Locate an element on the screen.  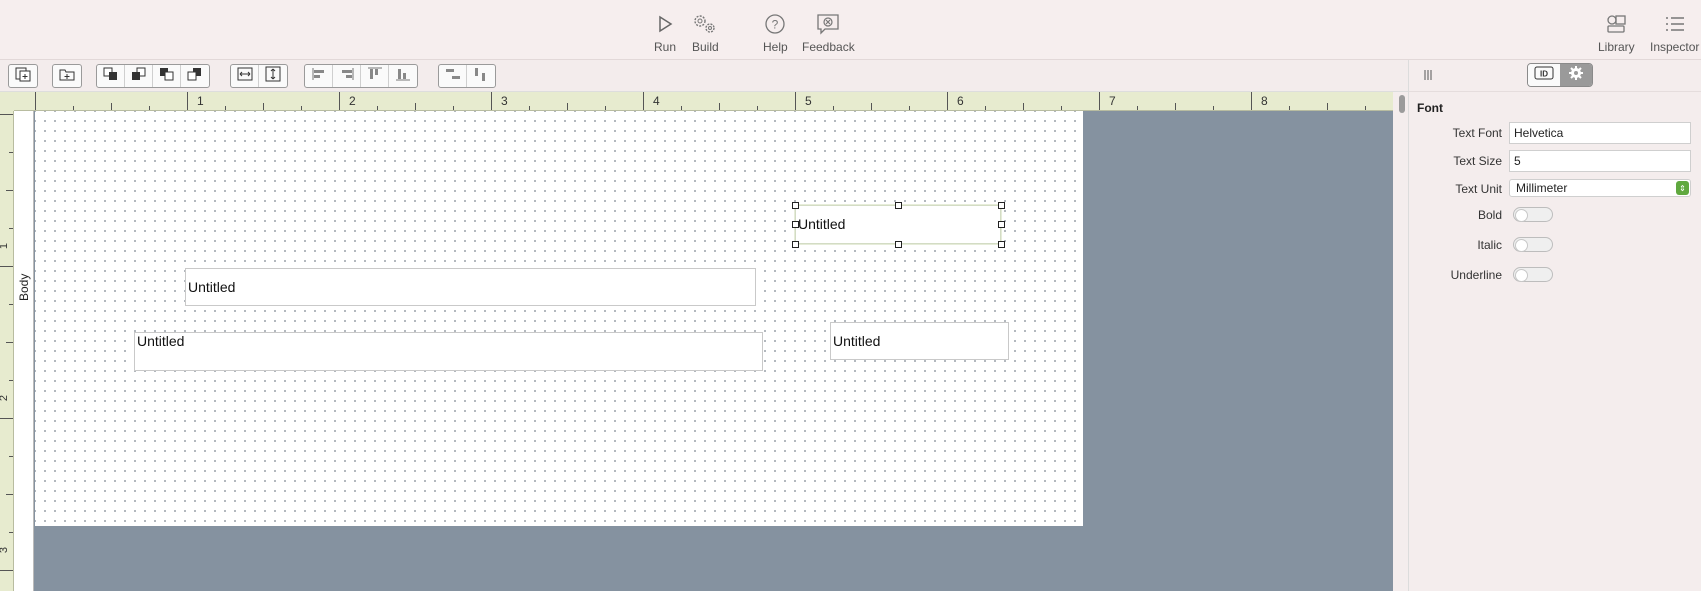
underline-toggle is located at coordinates (1533, 274).